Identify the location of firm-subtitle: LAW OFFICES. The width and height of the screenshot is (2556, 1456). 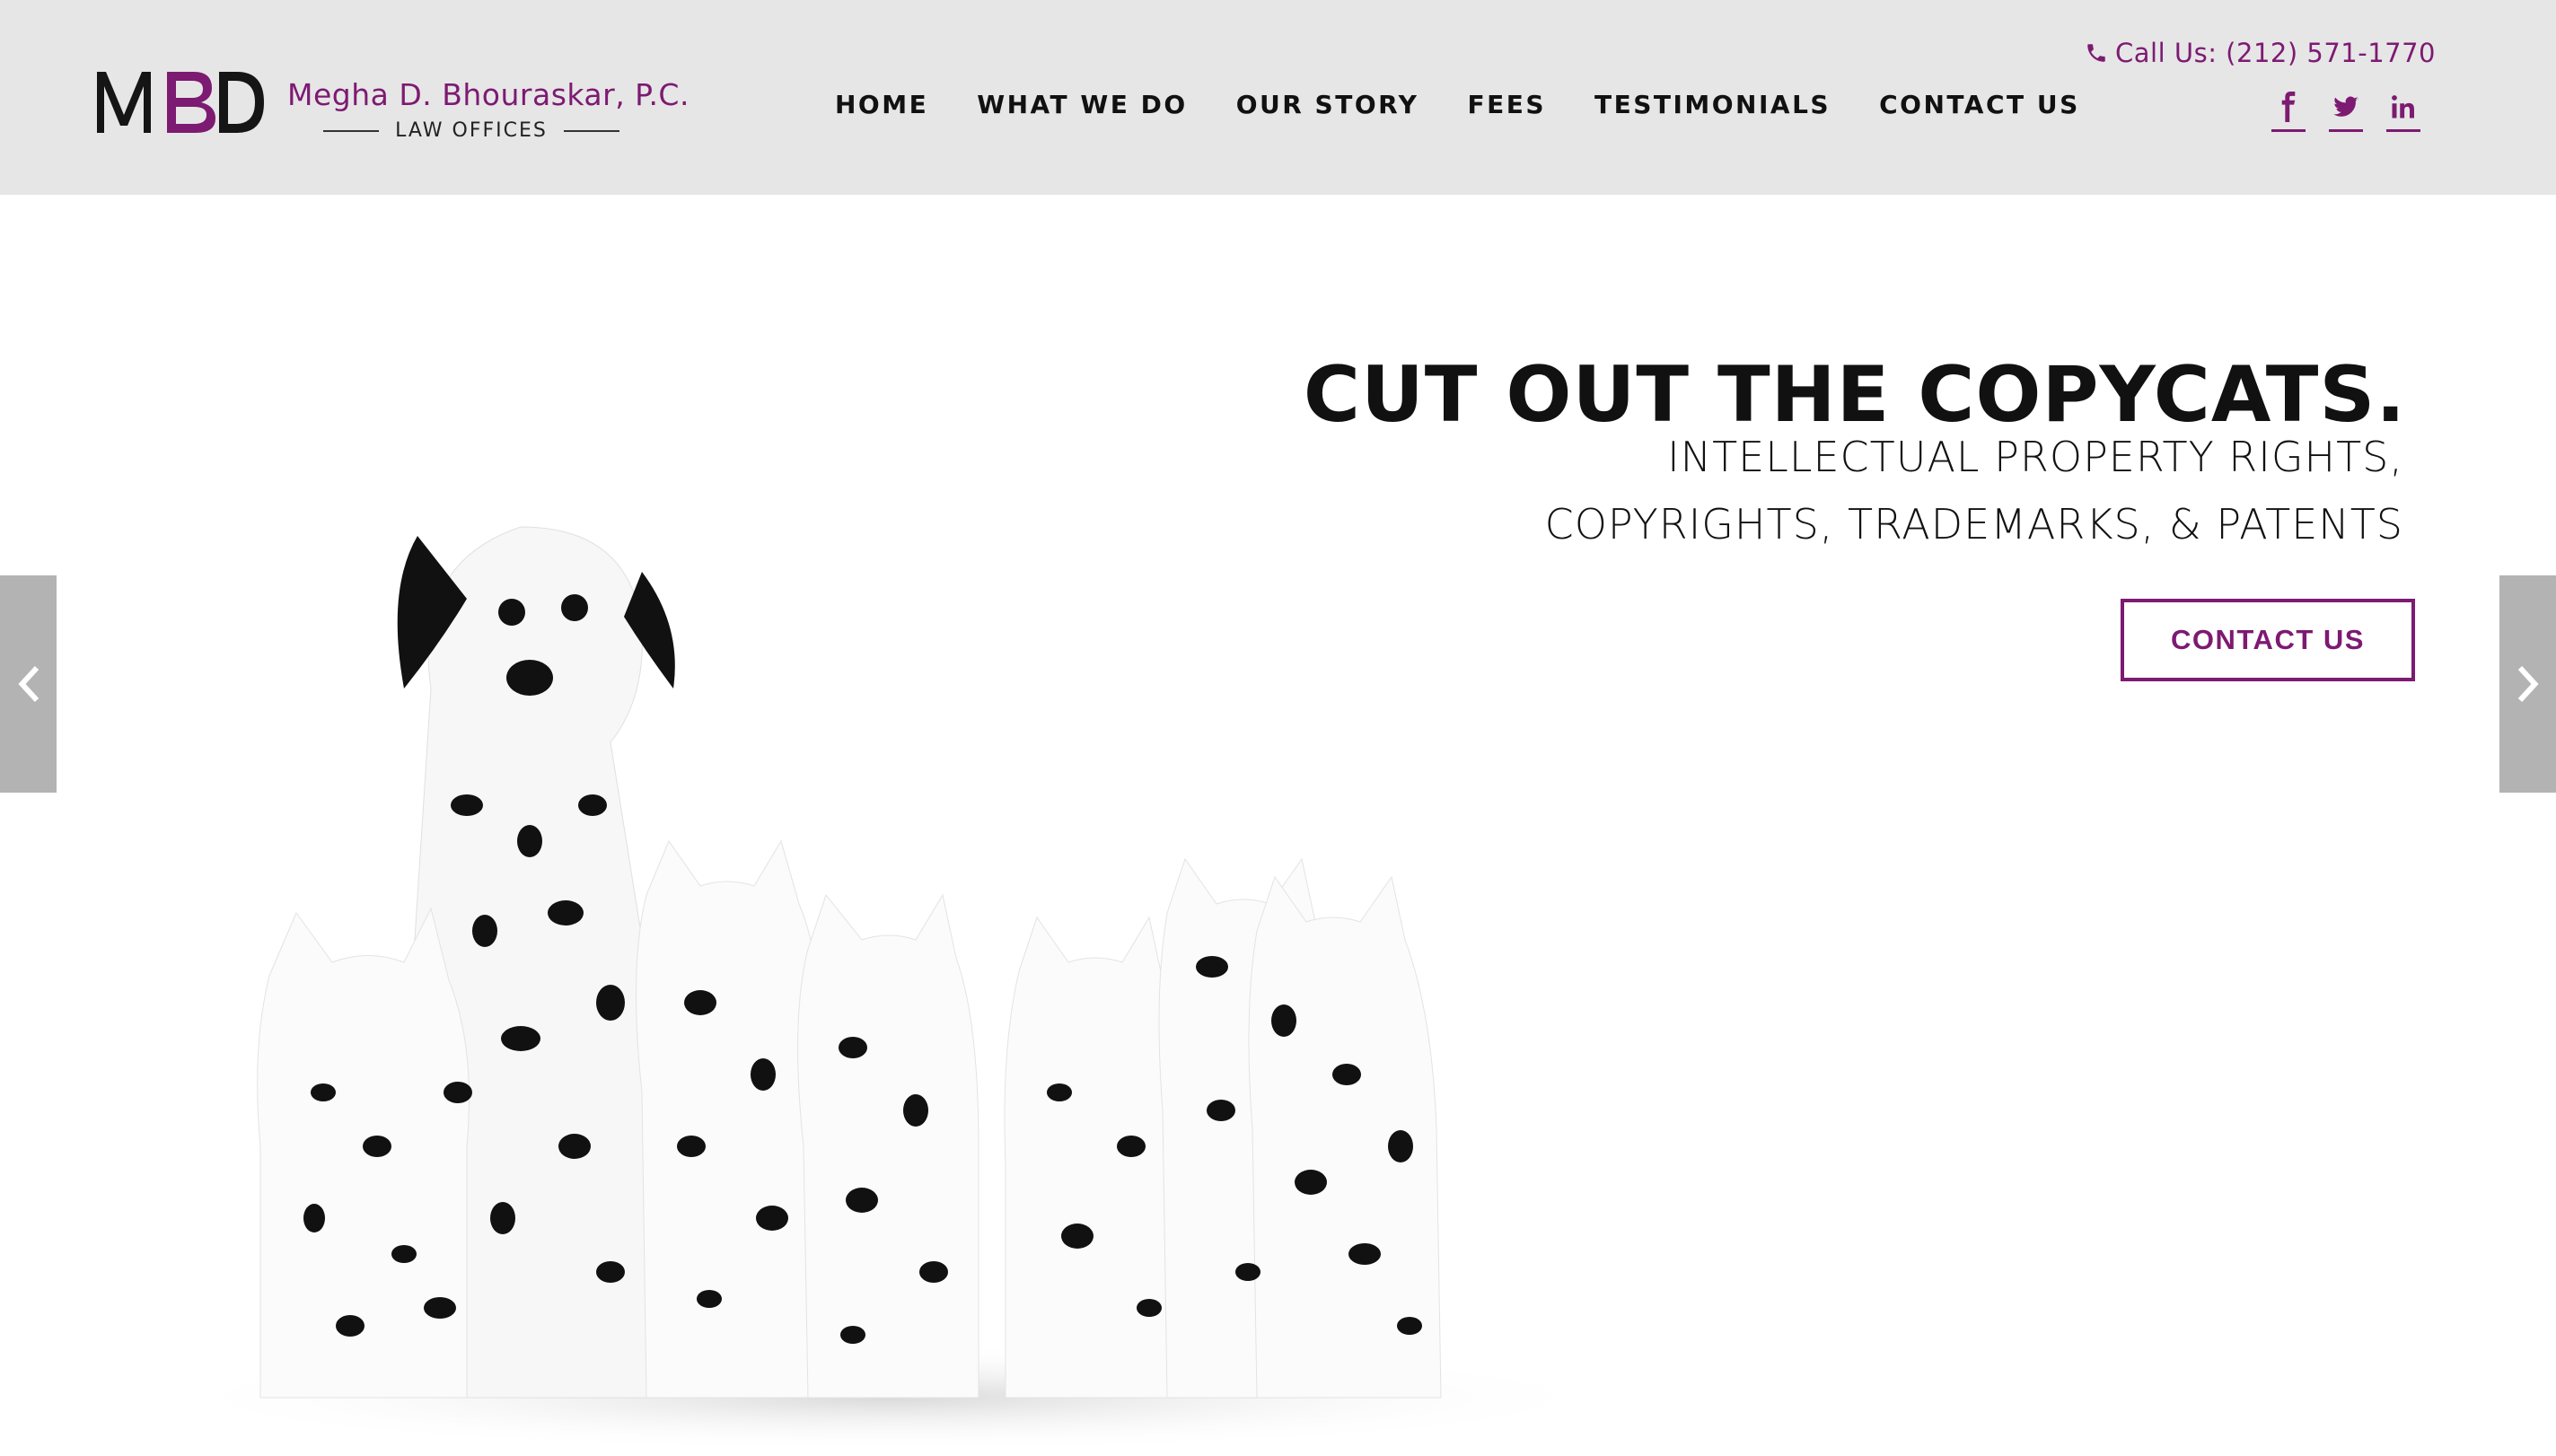
(472, 130).